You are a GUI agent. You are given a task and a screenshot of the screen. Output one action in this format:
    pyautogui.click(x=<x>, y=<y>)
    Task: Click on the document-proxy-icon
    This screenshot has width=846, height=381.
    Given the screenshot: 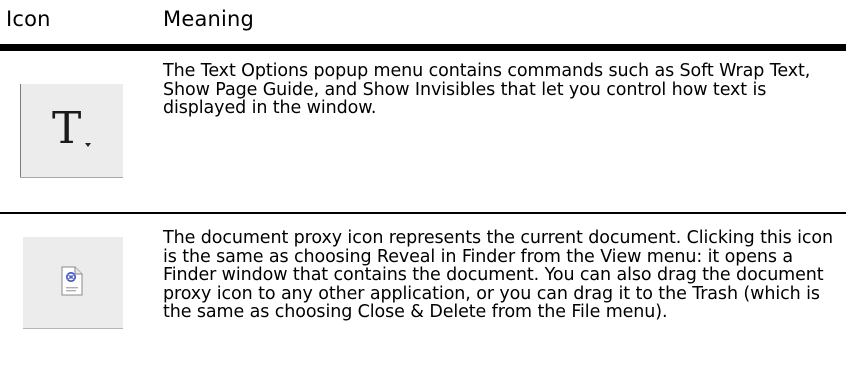 What is the action you would take?
    pyautogui.click(x=72, y=281)
    